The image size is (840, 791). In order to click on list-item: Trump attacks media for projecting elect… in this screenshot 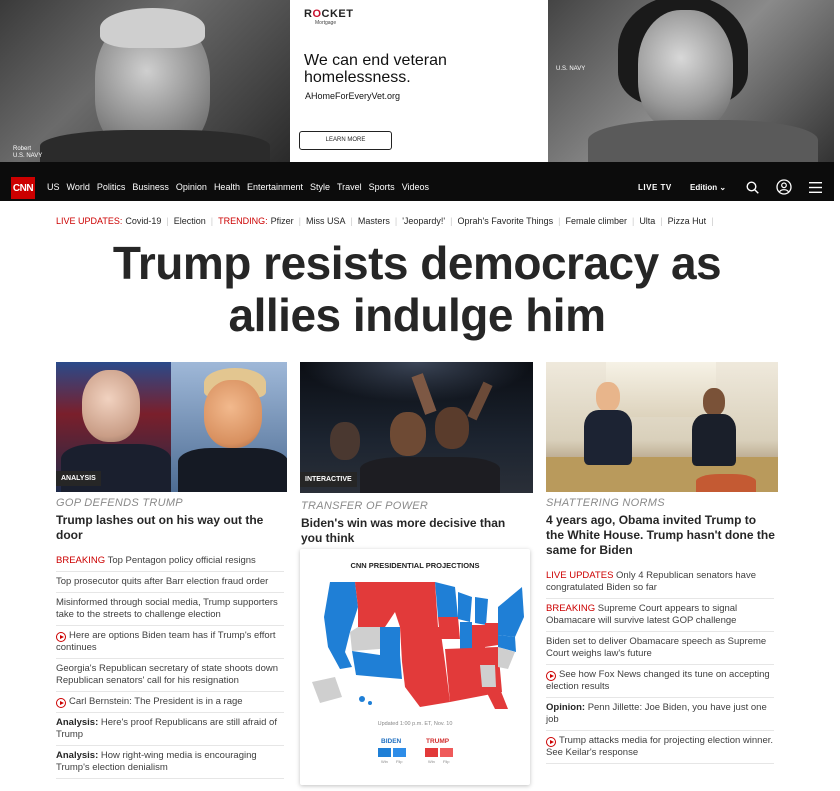, I will do `click(660, 747)`.